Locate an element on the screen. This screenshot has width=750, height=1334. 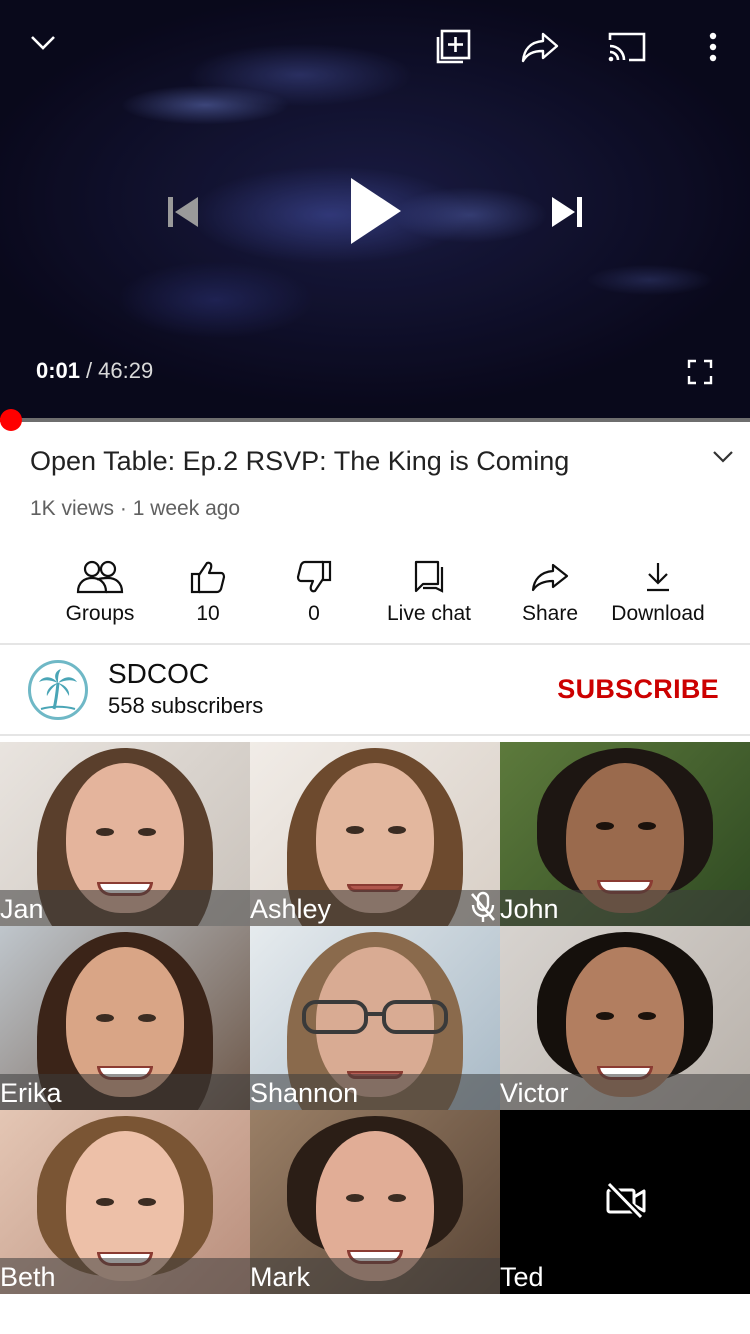
like-button: 10 is located at coordinates (208, 591).